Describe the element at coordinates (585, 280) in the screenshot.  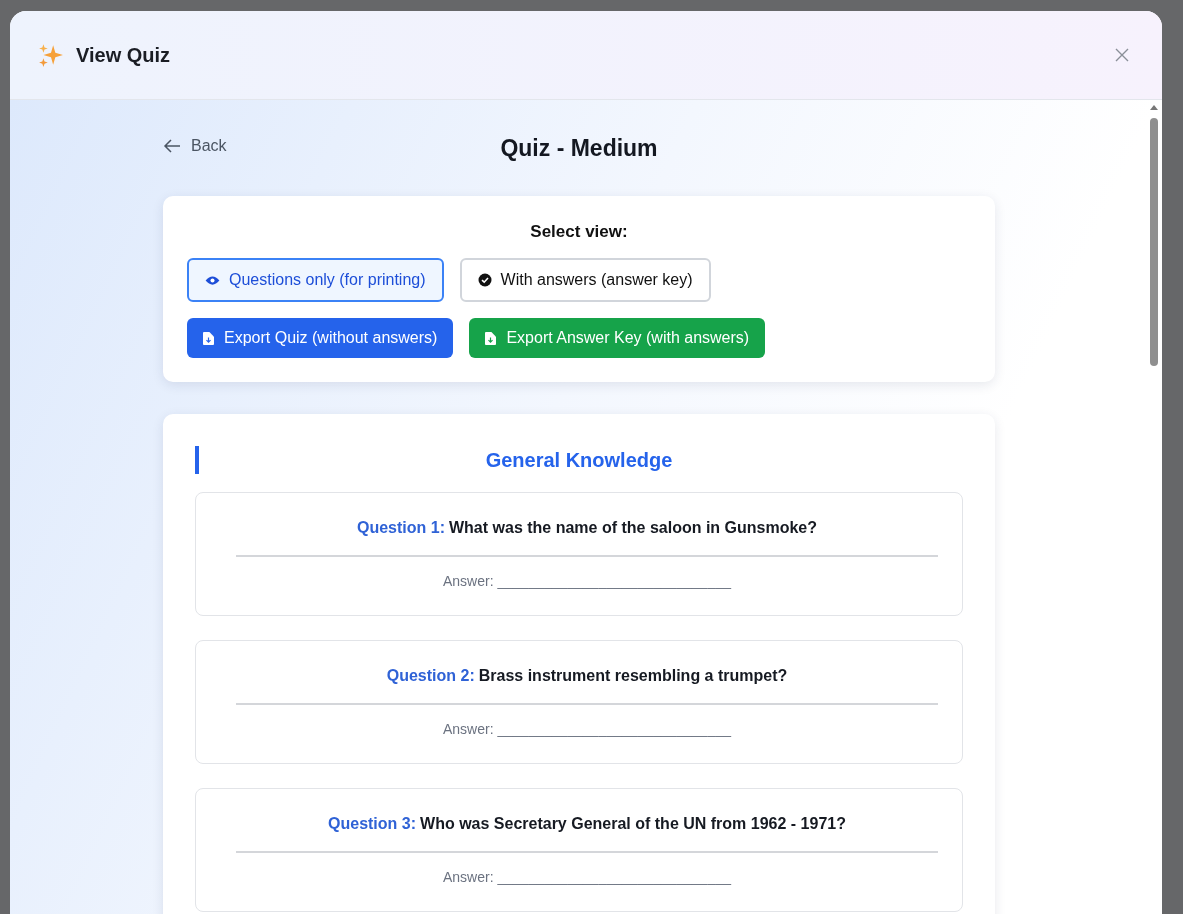
I see `view-option-button: With answers (answer key)` at that location.